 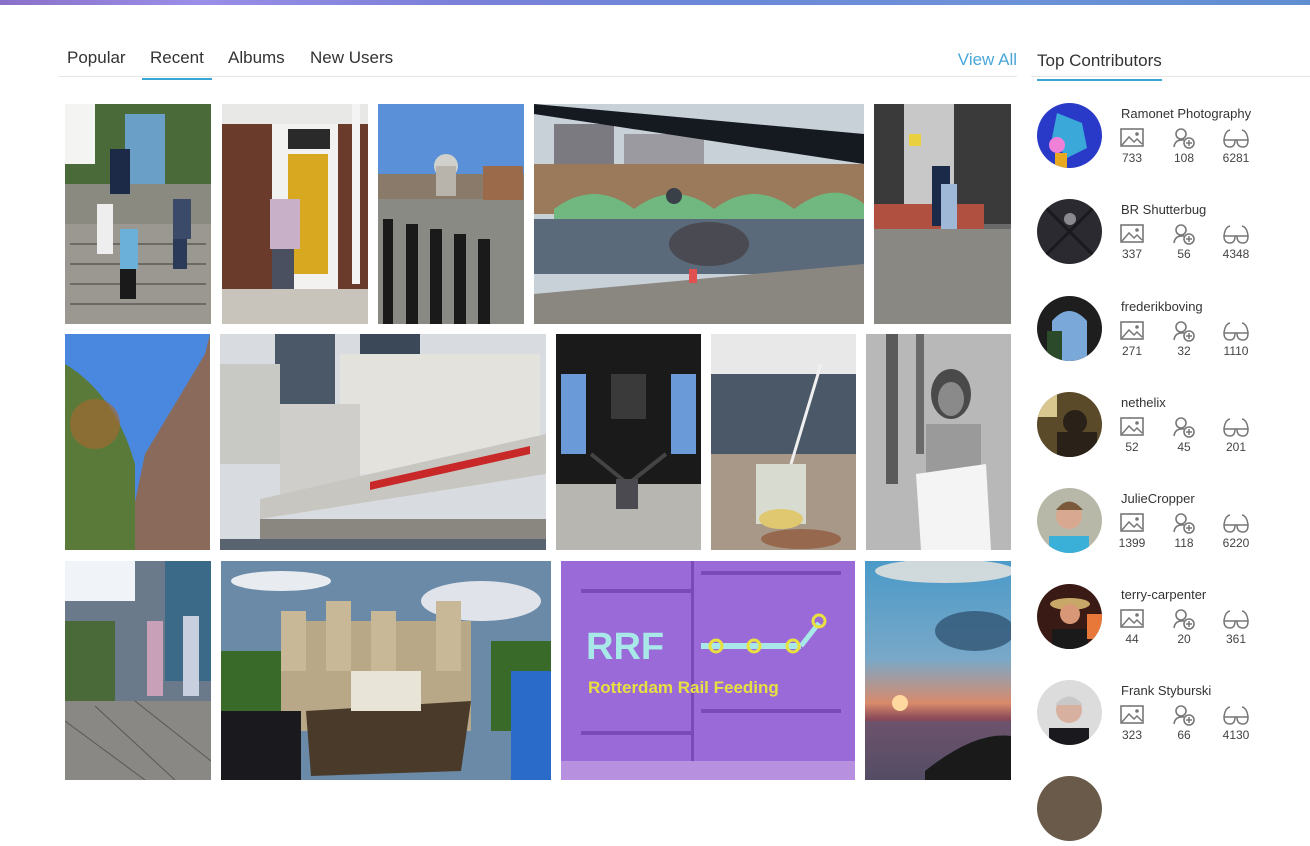 I want to click on followers-stat: 66, so click(x=1184, y=723).